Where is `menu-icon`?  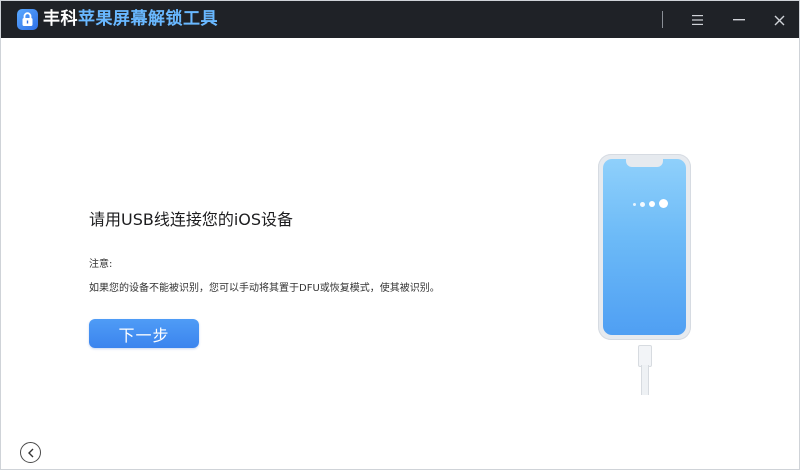
menu-icon is located at coordinates (697, 20).